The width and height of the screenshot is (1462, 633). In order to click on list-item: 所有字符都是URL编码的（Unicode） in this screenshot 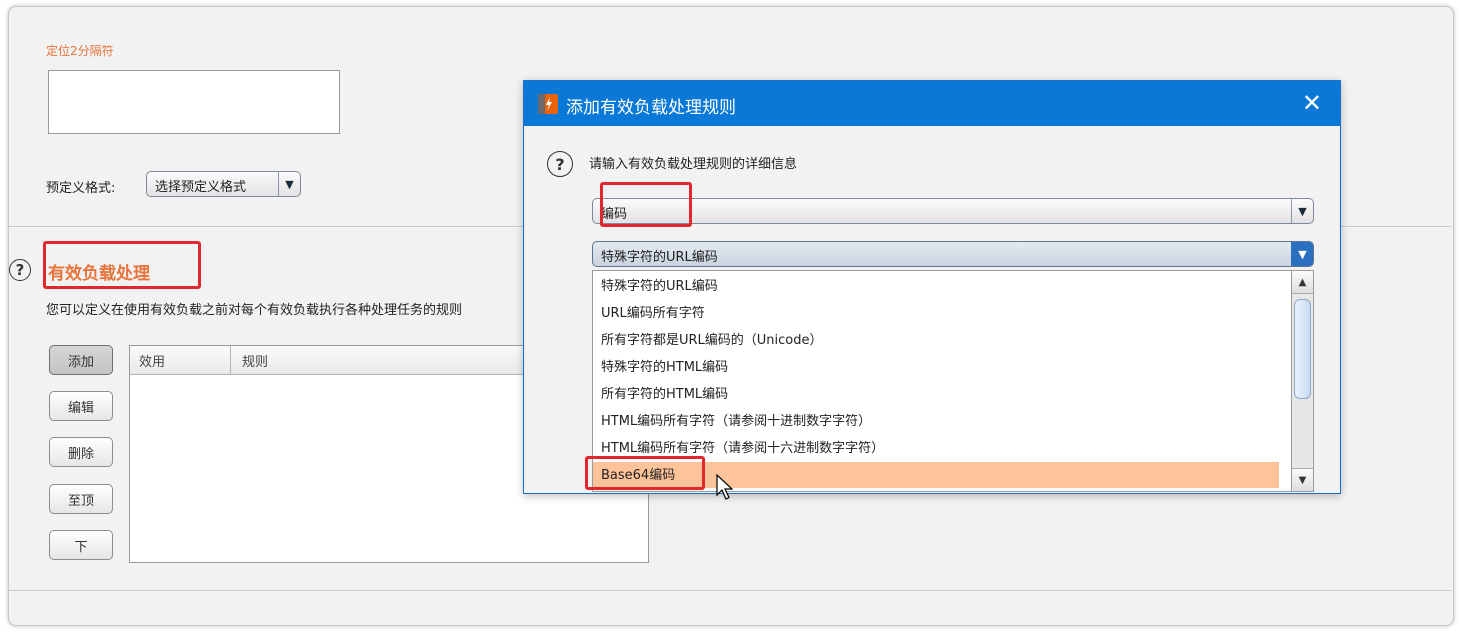, I will do `click(936, 340)`.